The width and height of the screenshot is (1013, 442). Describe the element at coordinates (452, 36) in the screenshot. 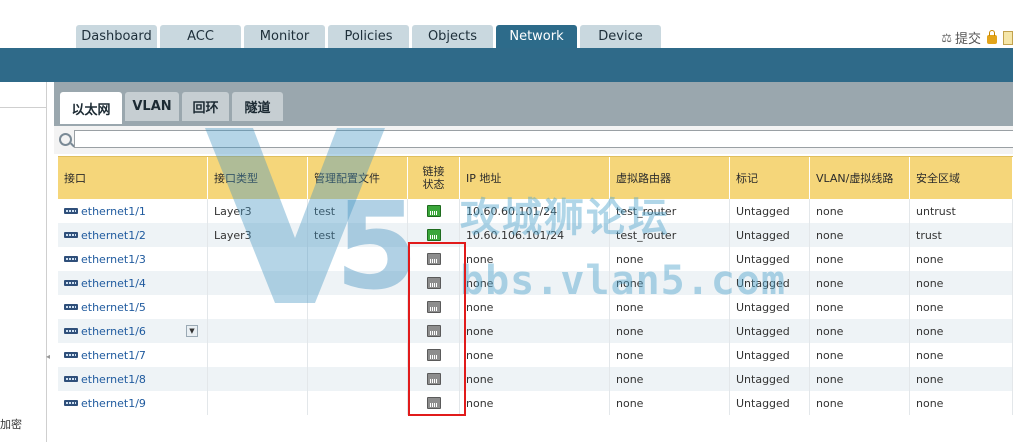

I see `tab-objects: Objects` at that location.